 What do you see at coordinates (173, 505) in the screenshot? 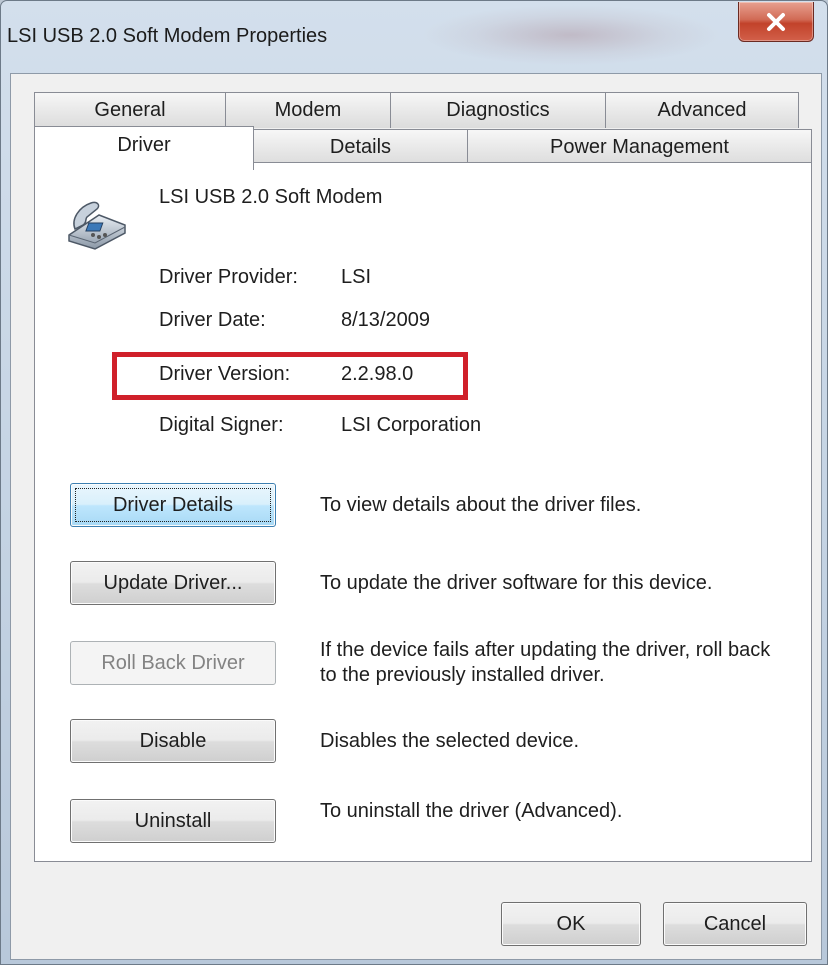
I see `driver-details-button: Driver Details` at bounding box center [173, 505].